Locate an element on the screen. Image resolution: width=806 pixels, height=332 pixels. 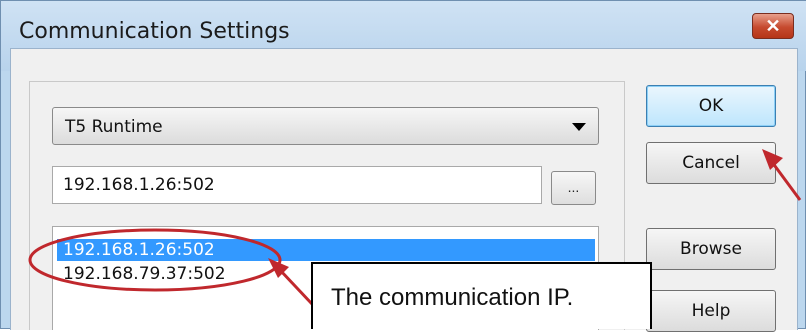
callout-text: The communication IP. is located at coordinates (452, 297).